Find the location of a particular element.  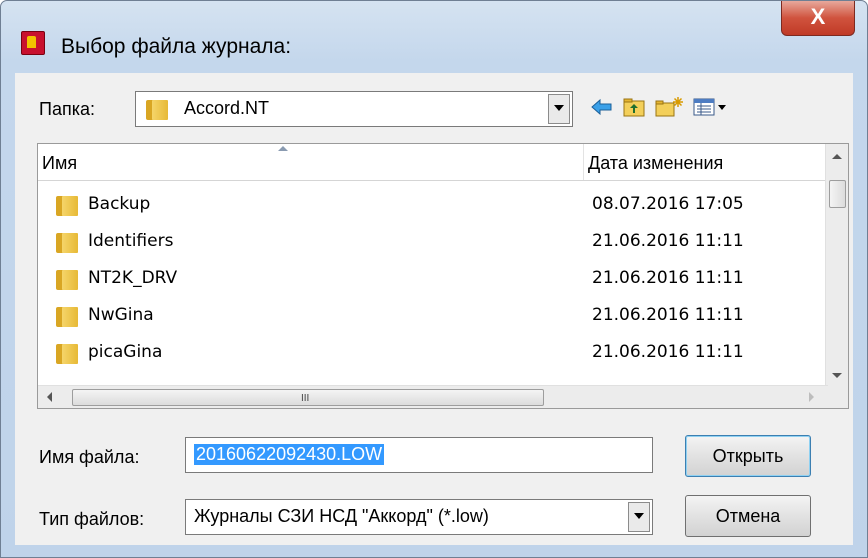

file-name: NT2K_DRV is located at coordinates (133, 278).